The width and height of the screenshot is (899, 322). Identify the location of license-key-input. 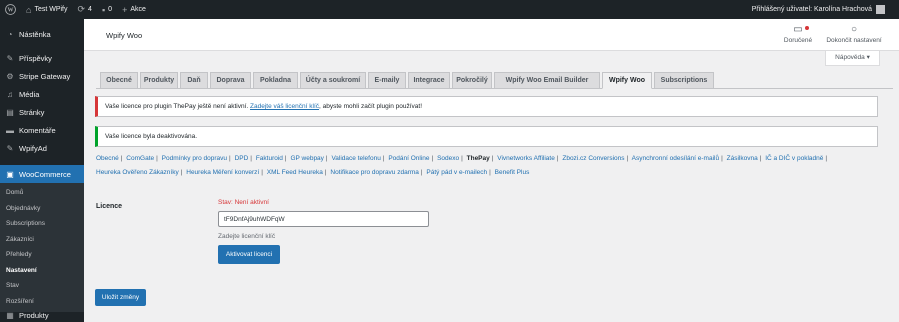
(323, 219).